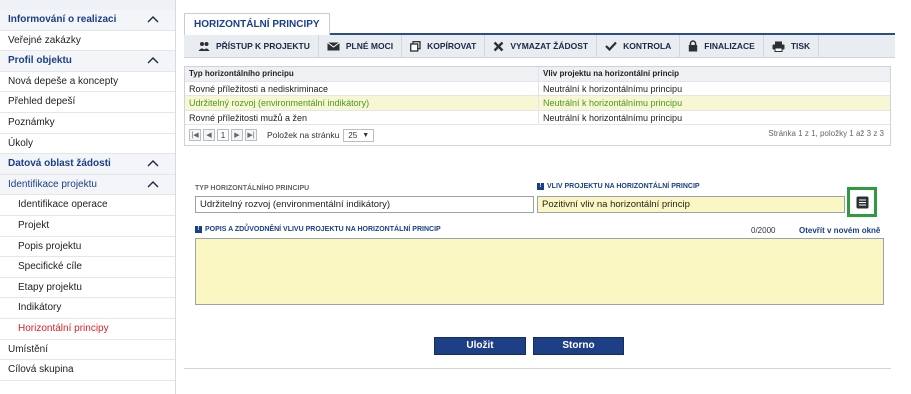 This screenshot has width=911, height=394. Describe the element at coordinates (28, 349) in the screenshot. I see `sidebar-item-label: Umístění` at that location.